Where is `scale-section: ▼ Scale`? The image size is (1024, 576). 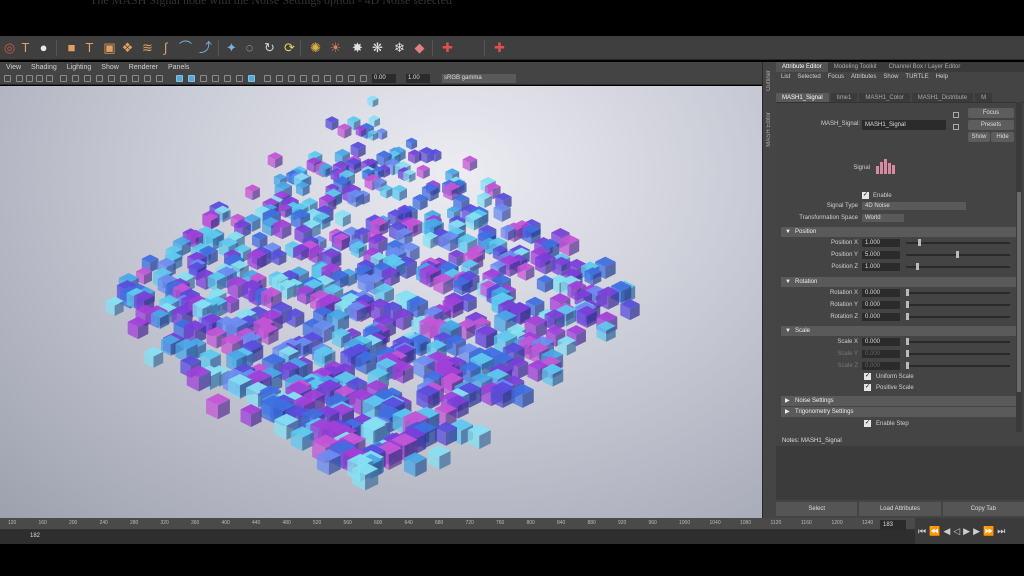 scale-section: ▼ Scale is located at coordinates (898, 331).